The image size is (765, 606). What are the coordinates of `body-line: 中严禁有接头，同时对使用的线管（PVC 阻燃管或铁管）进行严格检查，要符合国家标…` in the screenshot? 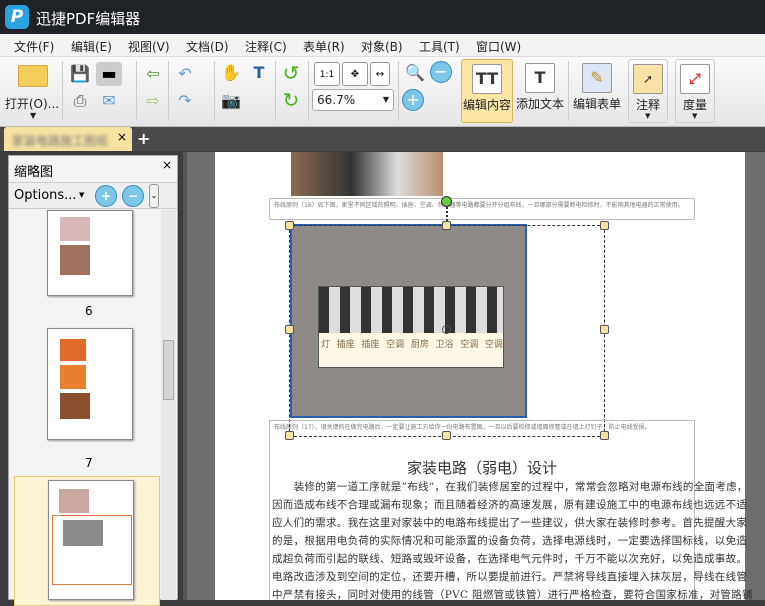 It's located at (512, 594).